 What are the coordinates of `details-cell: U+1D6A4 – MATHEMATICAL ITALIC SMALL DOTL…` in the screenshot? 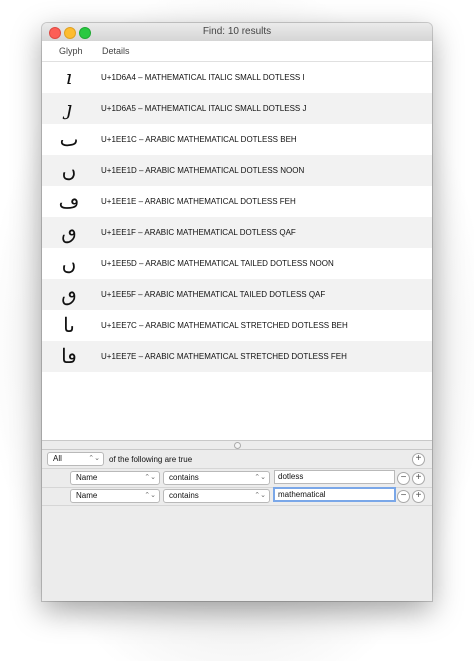 It's located at (203, 77).